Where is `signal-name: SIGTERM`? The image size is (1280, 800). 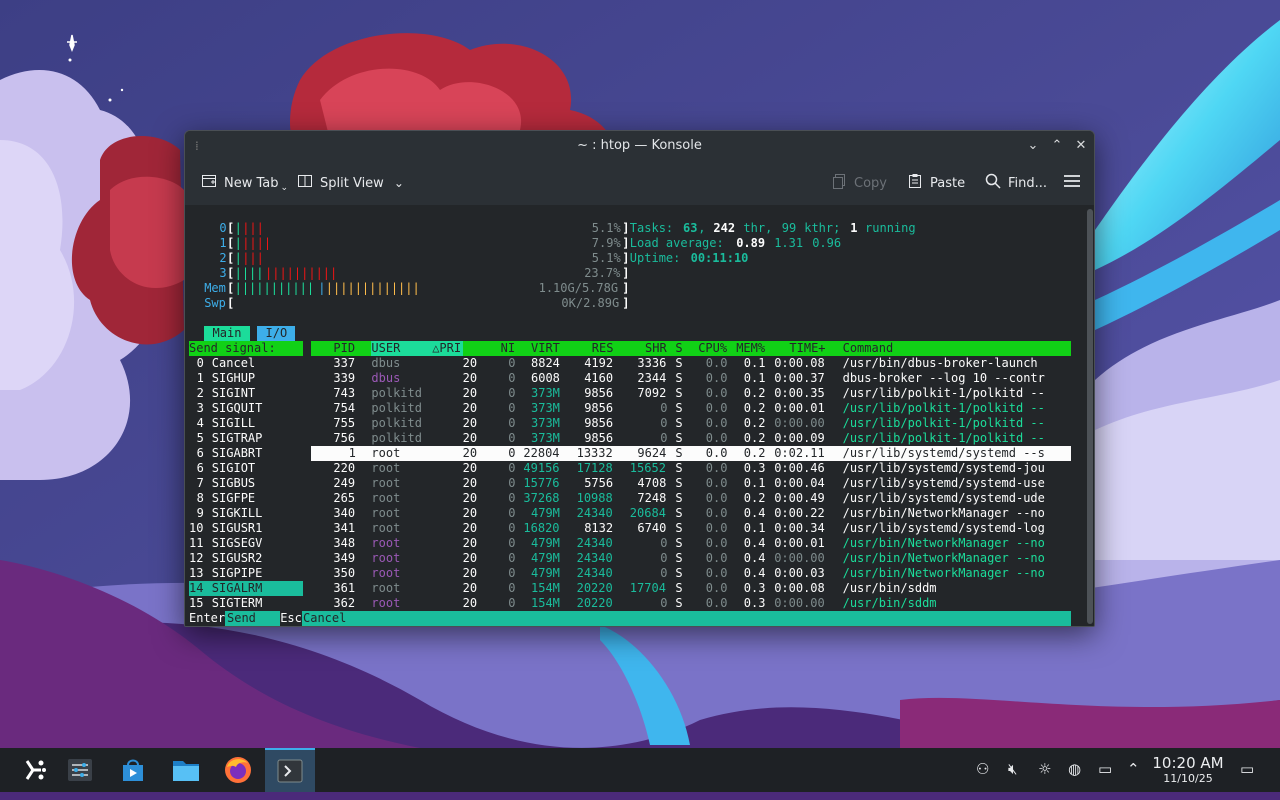
signal-name: SIGTERM is located at coordinates (237, 603).